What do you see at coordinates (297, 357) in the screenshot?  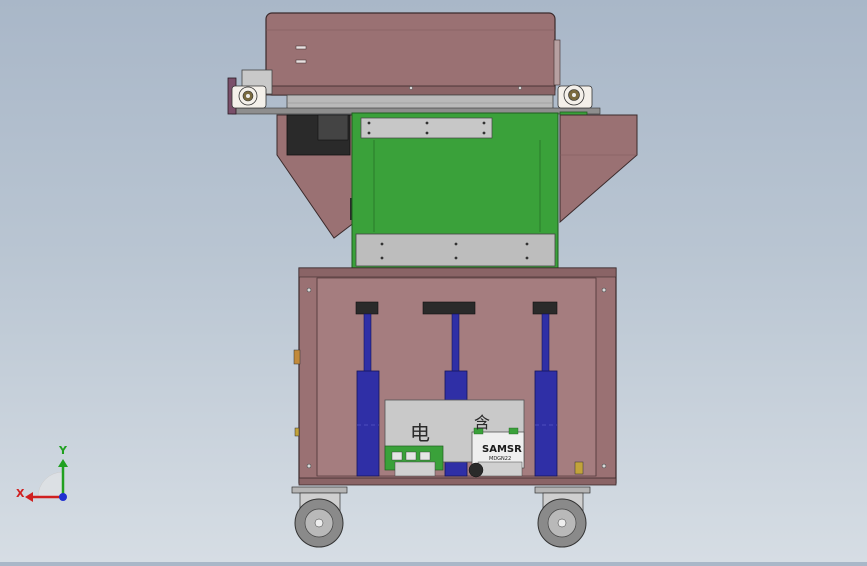 I see `side-connector` at bounding box center [297, 357].